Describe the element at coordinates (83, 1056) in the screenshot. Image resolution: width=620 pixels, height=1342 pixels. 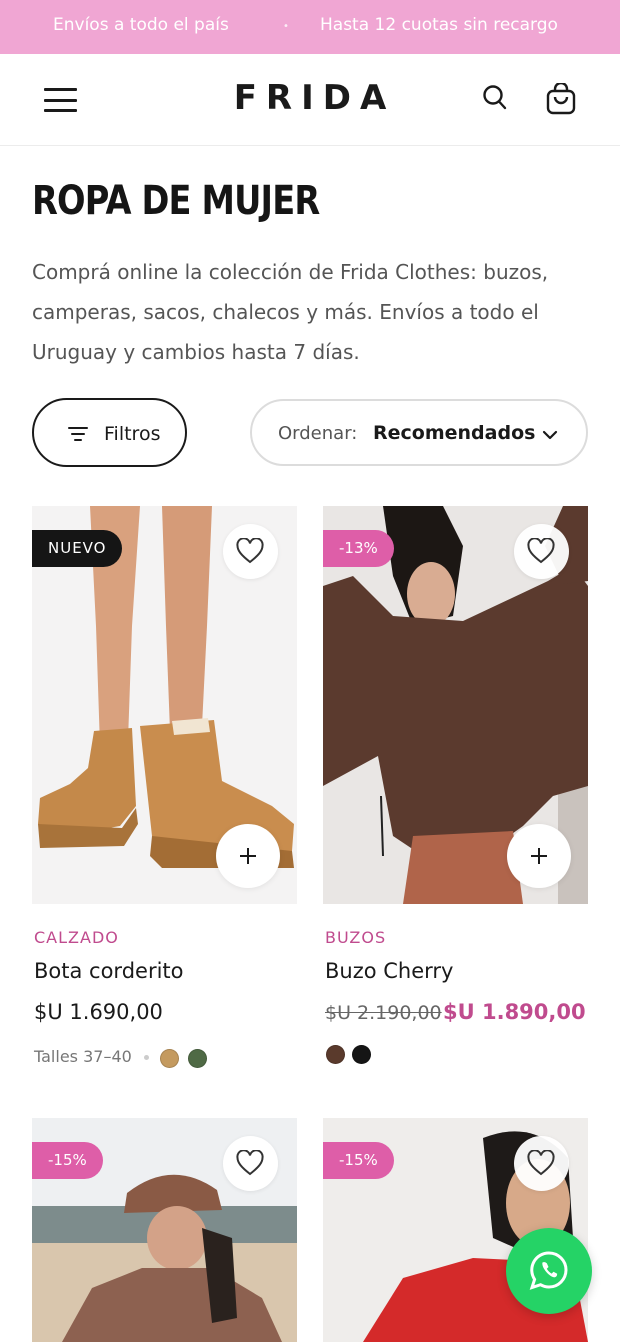
I see `product-sizes: Talles 37–40` at that location.